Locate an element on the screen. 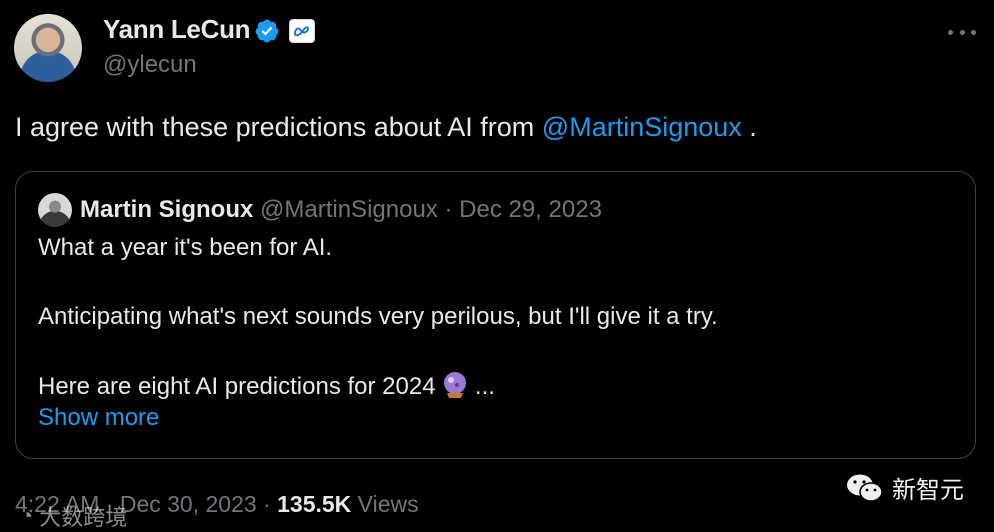 Image resolution: width=994 pixels, height=532 pixels. watermark-right: 新智元 is located at coordinates (905, 487).